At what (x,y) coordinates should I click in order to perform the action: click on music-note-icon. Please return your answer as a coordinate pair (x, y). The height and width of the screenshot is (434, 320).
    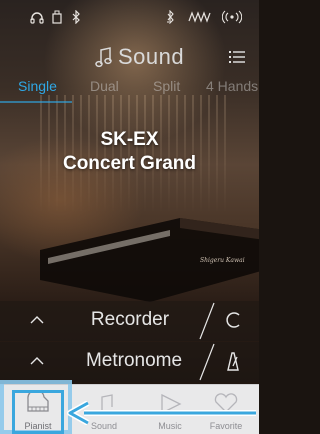
    Looking at the image, I should click on (103, 57).